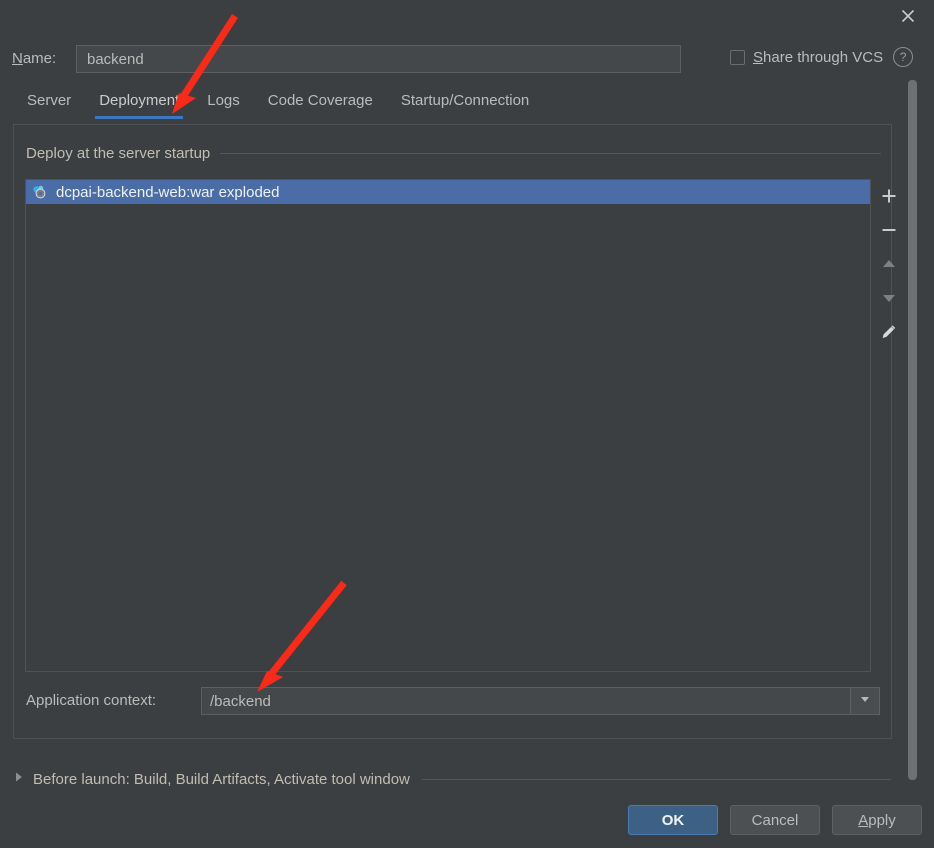 This screenshot has height=848, width=934. I want to click on tab-startup-connection: Startup/Connection, so click(465, 104).